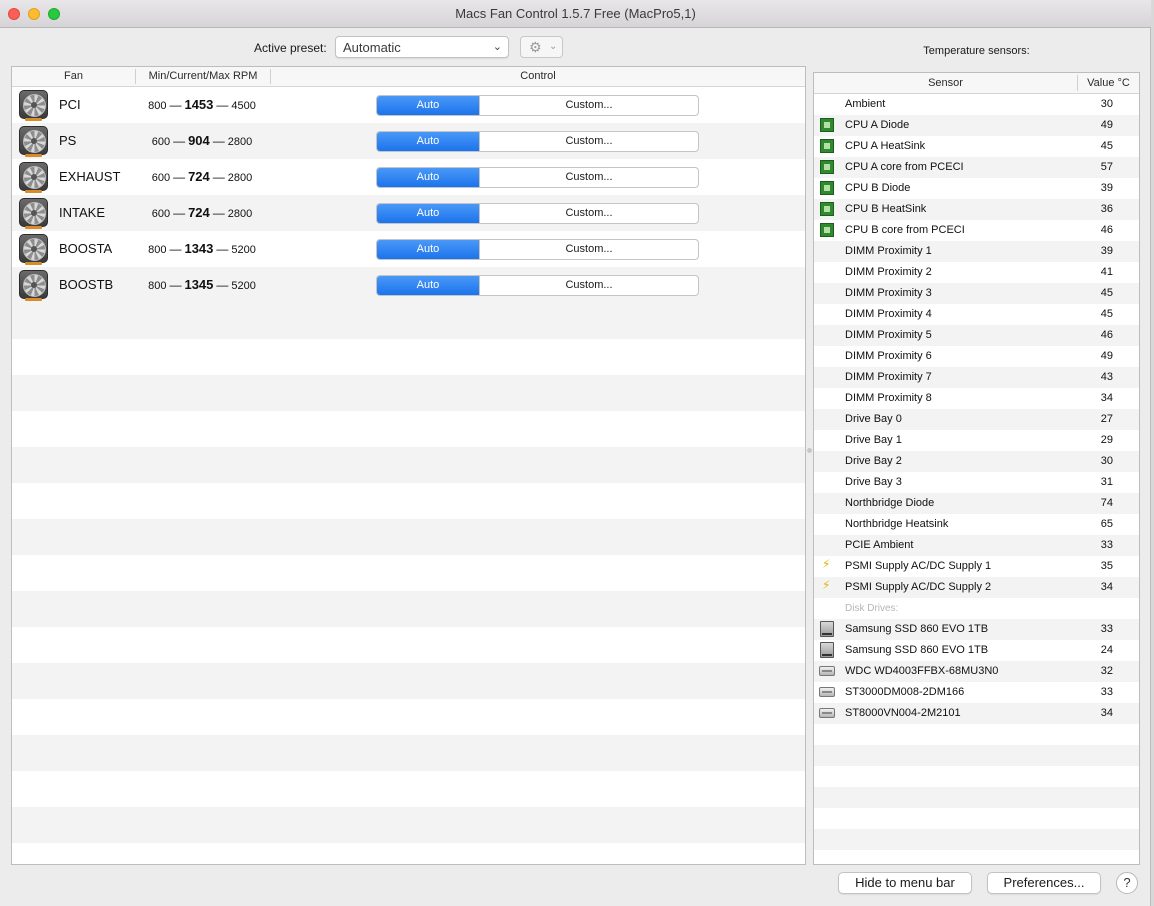  Describe the element at coordinates (905, 883) in the screenshot. I see `hide-to-menu-bar-button: Hide to menu bar` at that location.